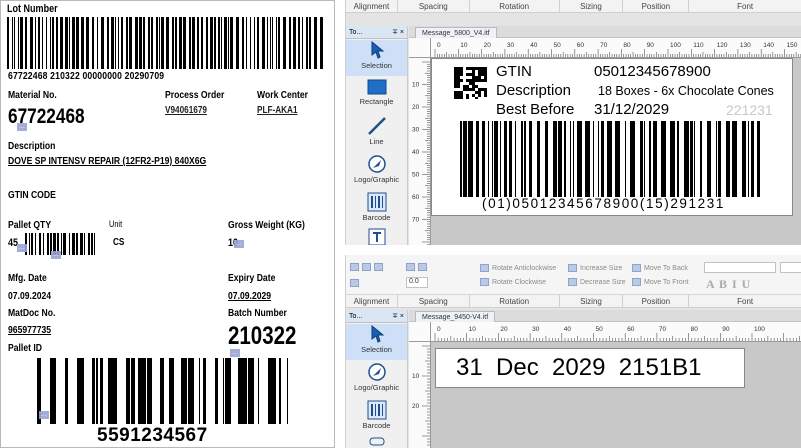 The width and height of the screenshot is (801, 448). What do you see at coordinates (376, 418) in the screenshot?
I see `tool-barcode-2: Barcode` at bounding box center [376, 418].